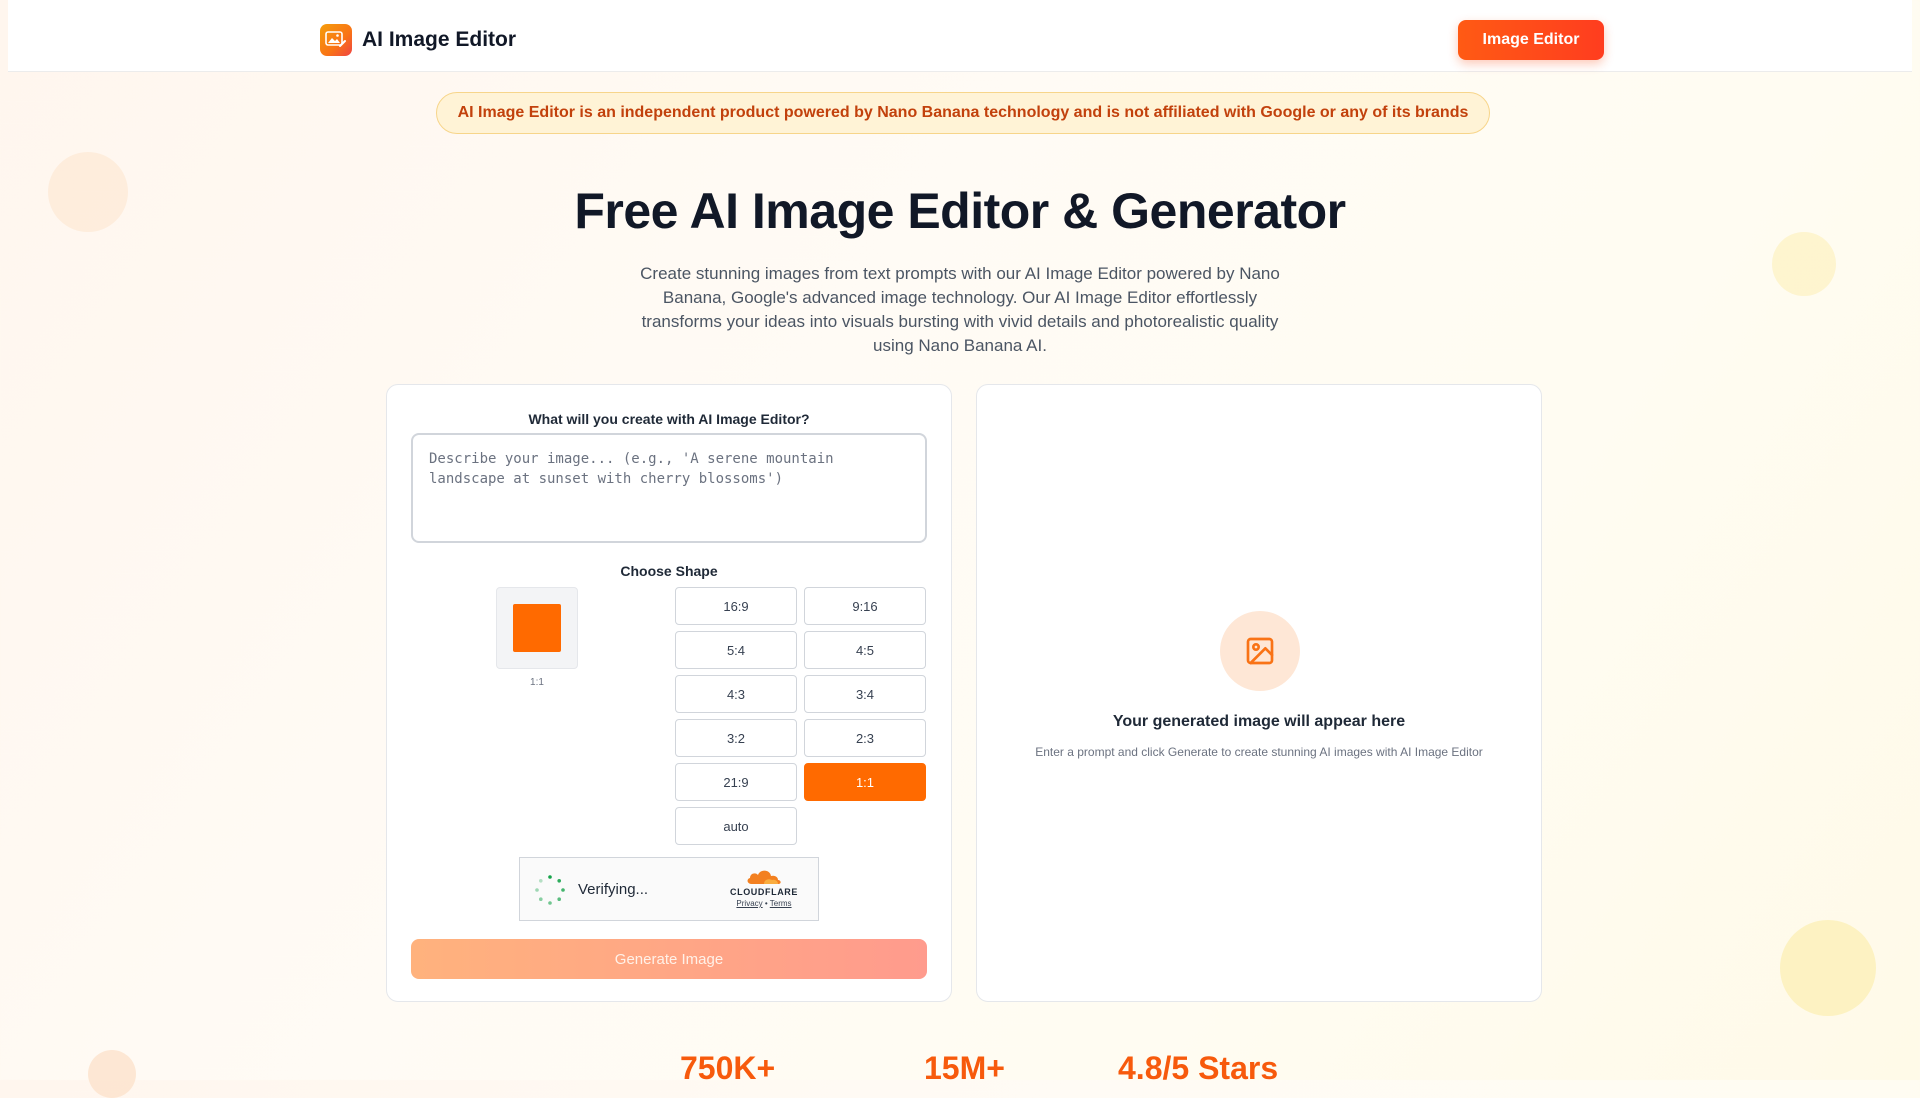 This screenshot has height=1098, width=1920. What do you see at coordinates (669, 889) in the screenshot?
I see `captcha-widget: Verifying... CLOUDFLARE Privacy • Terms` at bounding box center [669, 889].